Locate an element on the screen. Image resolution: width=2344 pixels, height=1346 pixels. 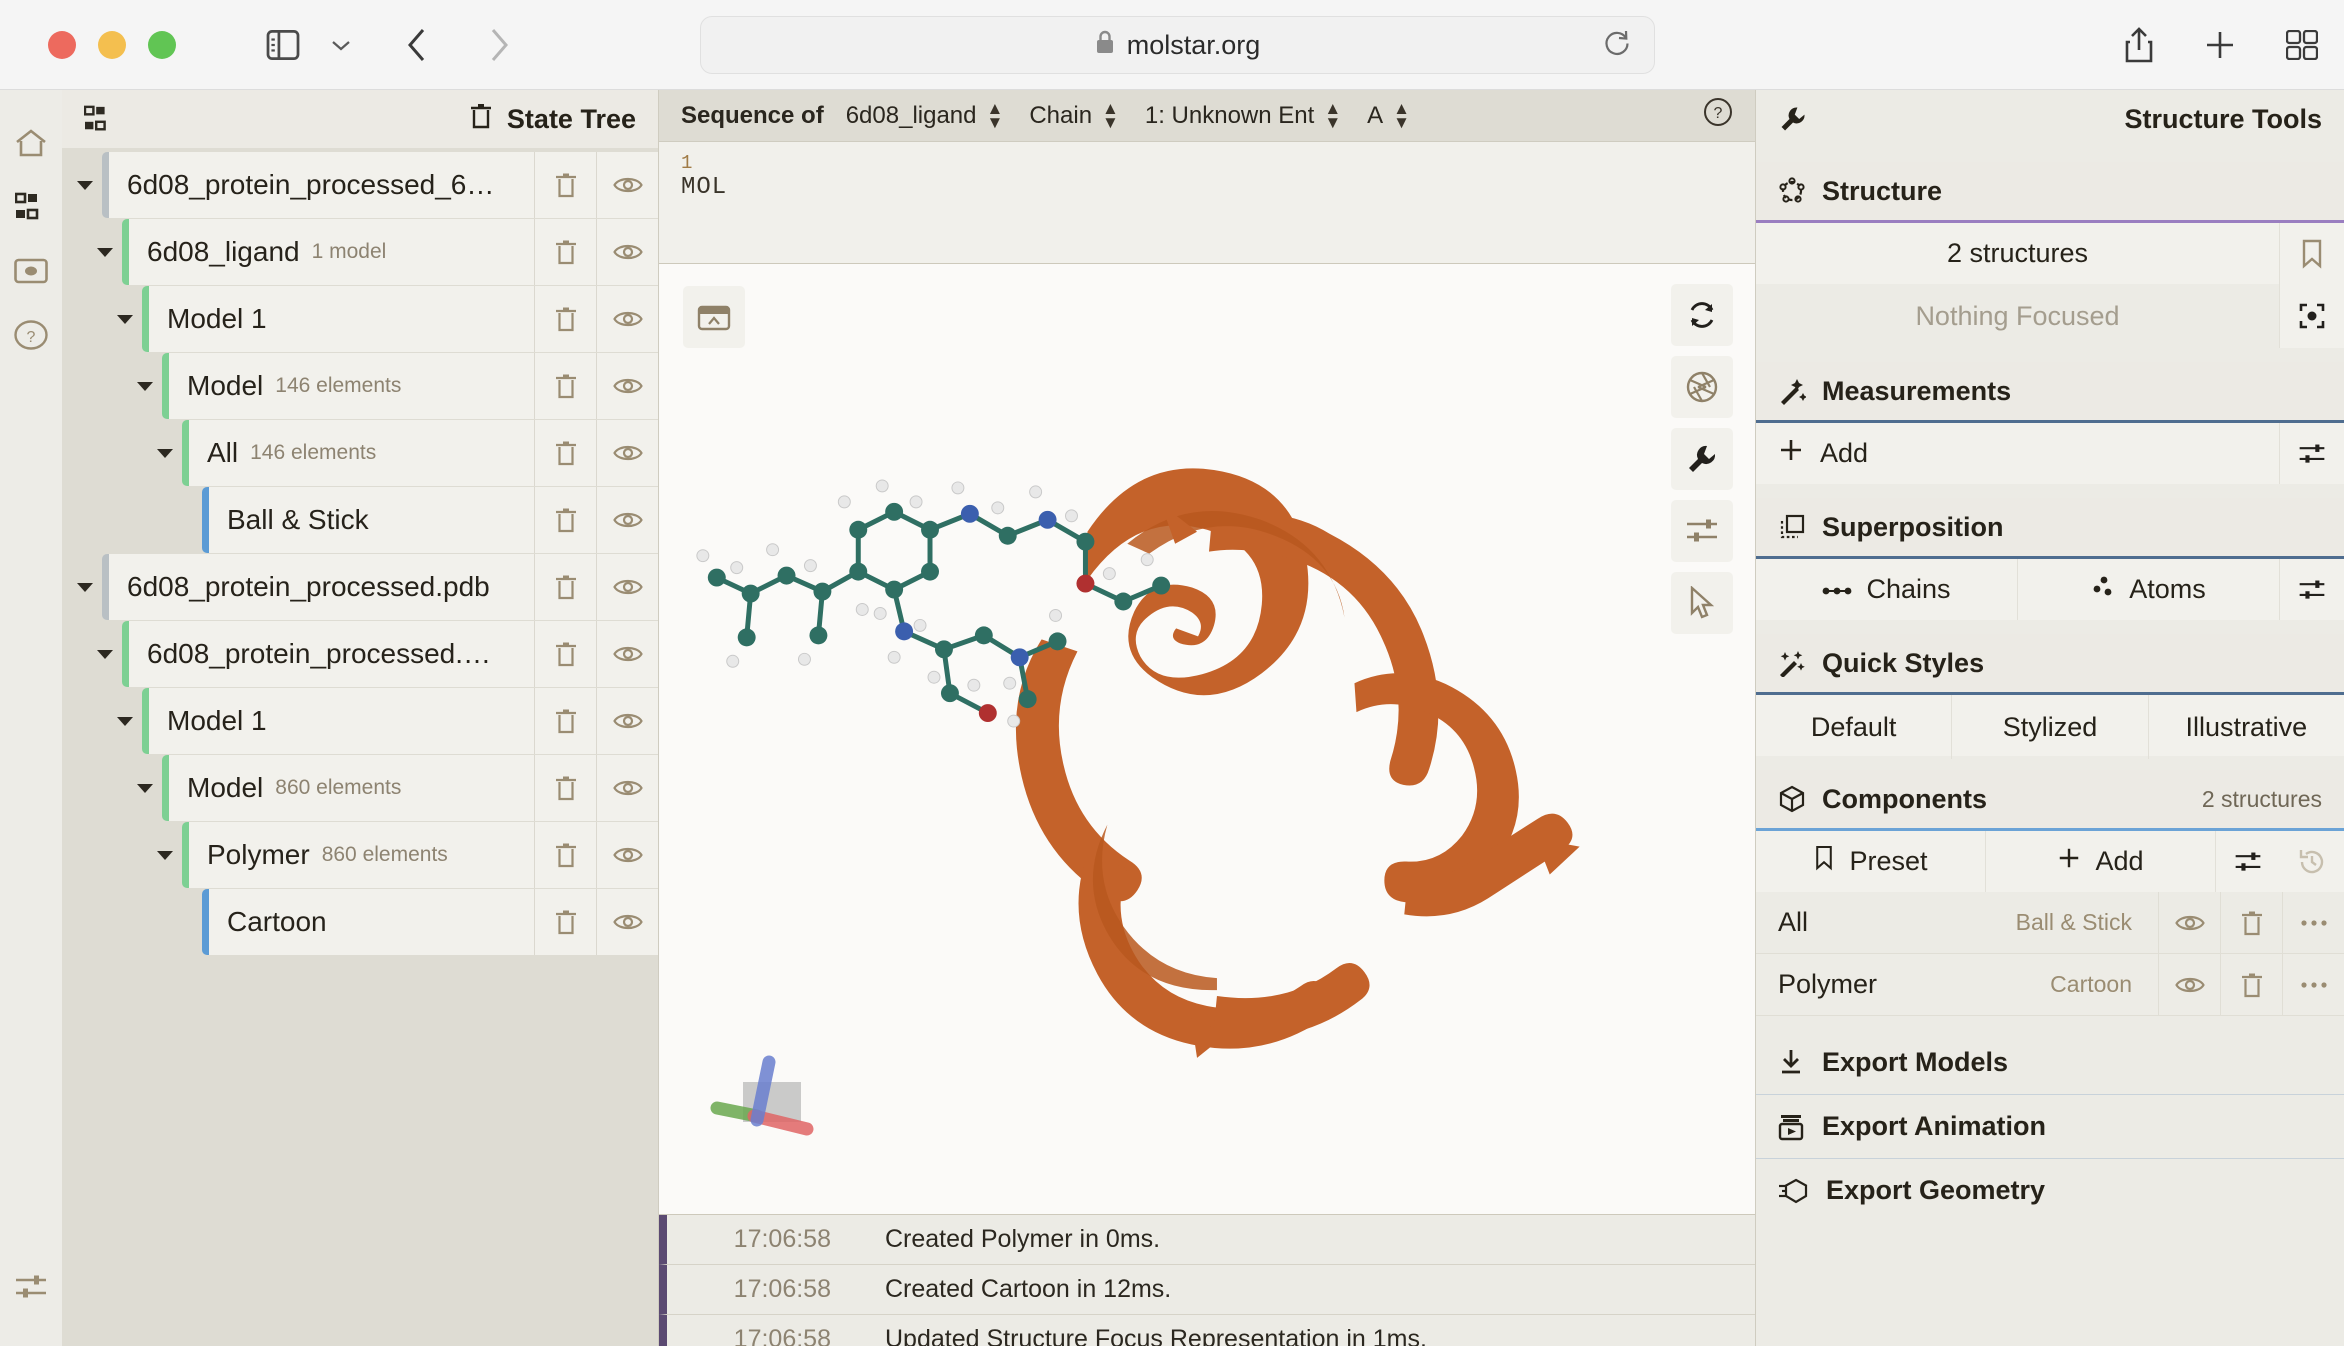
state-tree-row-body: 6d08_protein_processed.pdb is located at coordinates (318, 587).